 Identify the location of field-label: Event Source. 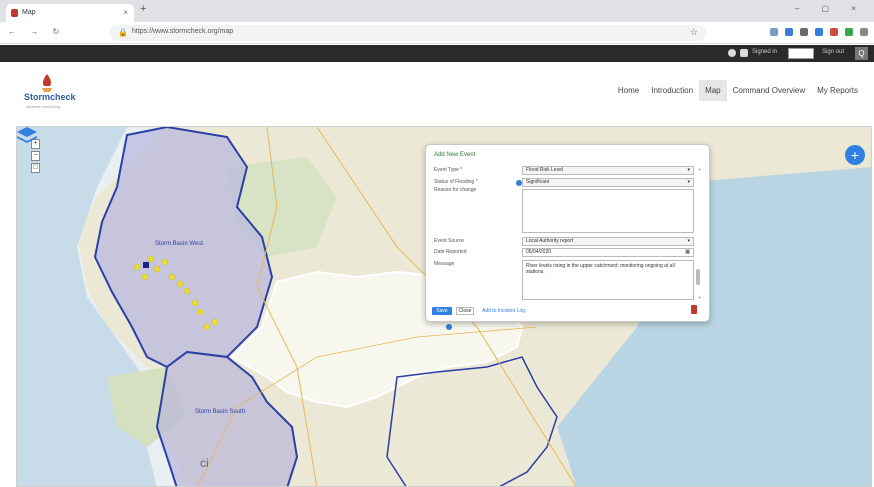
(449, 241).